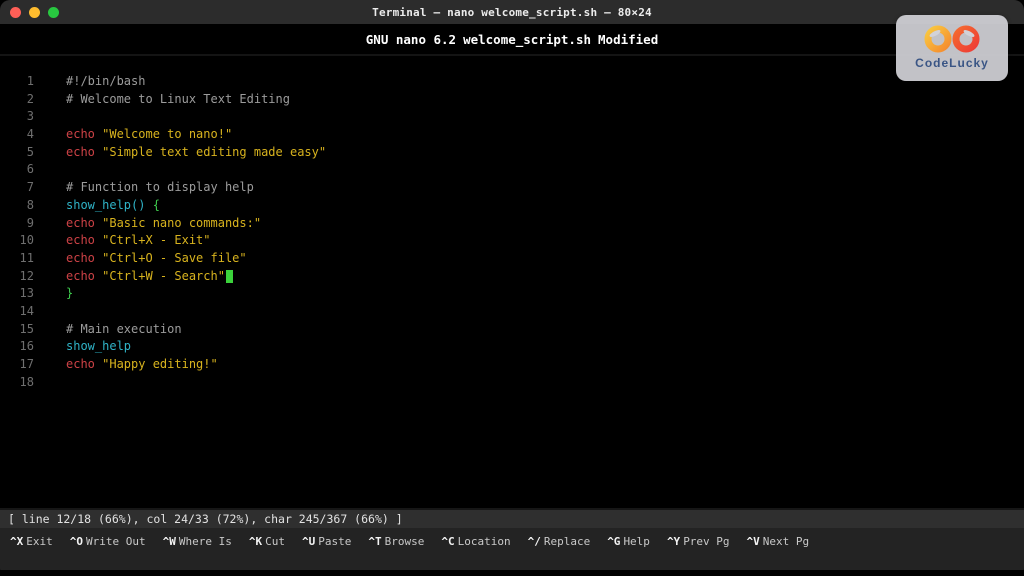  I want to click on shortcut-item: ^U Paste, so click(326, 541).